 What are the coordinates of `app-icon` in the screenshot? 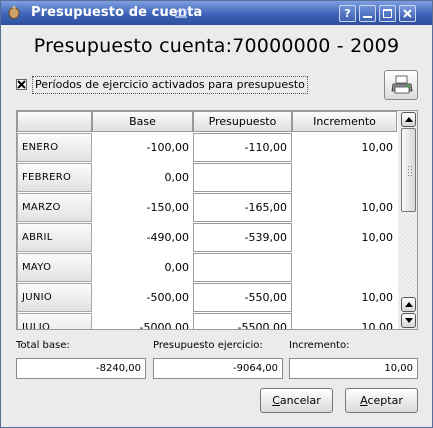 It's located at (14, 12).